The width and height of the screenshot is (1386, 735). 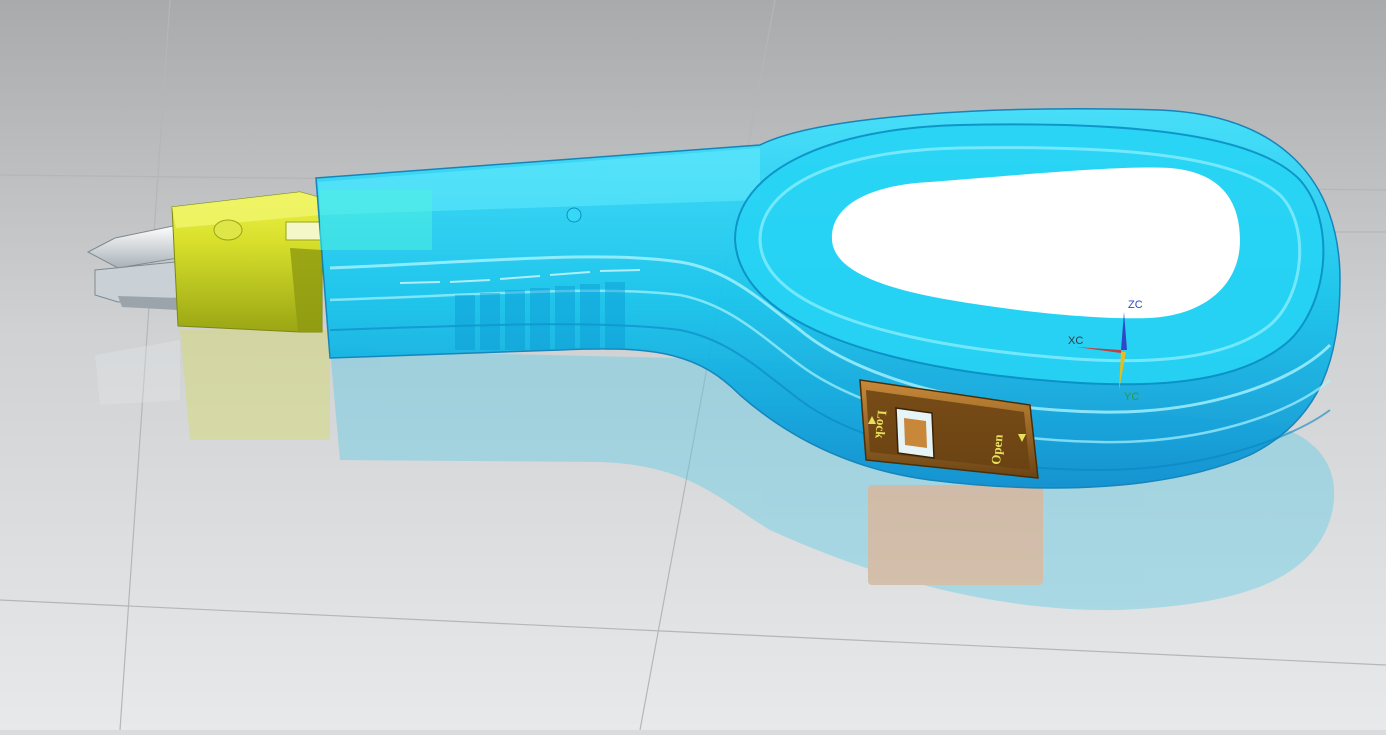 I want to click on cutter-head, so click(x=247, y=262).